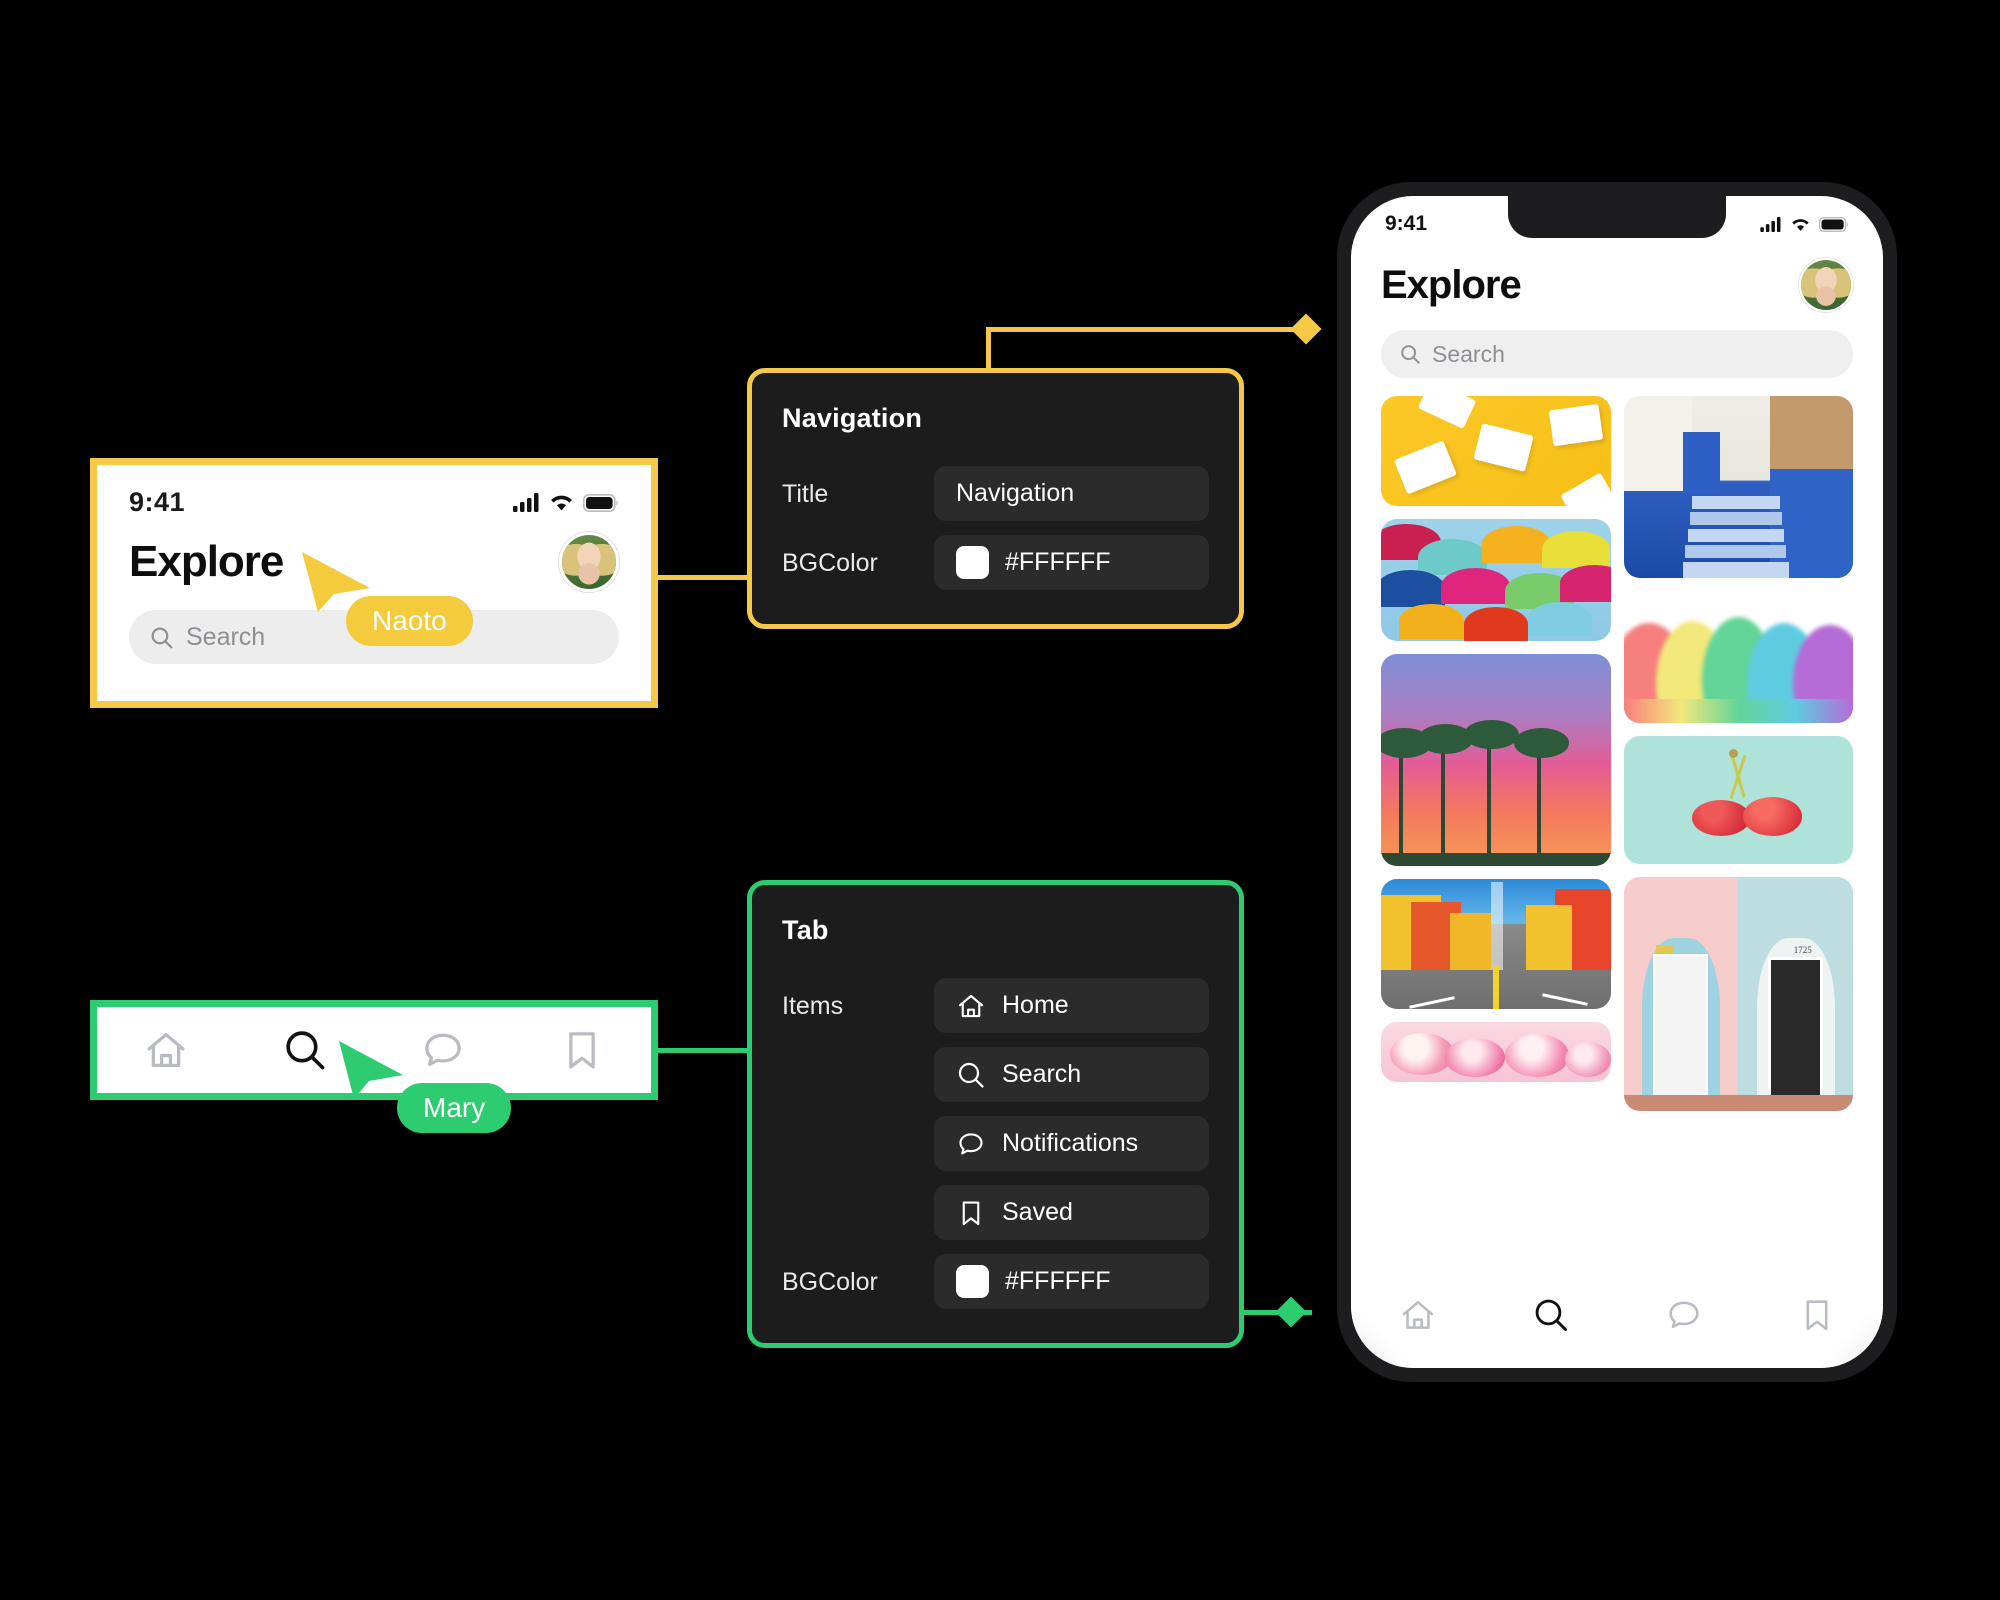 The image size is (2000, 1600). What do you see at coordinates (1306, 329) in the screenshot?
I see `connector-diamond-nav` at bounding box center [1306, 329].